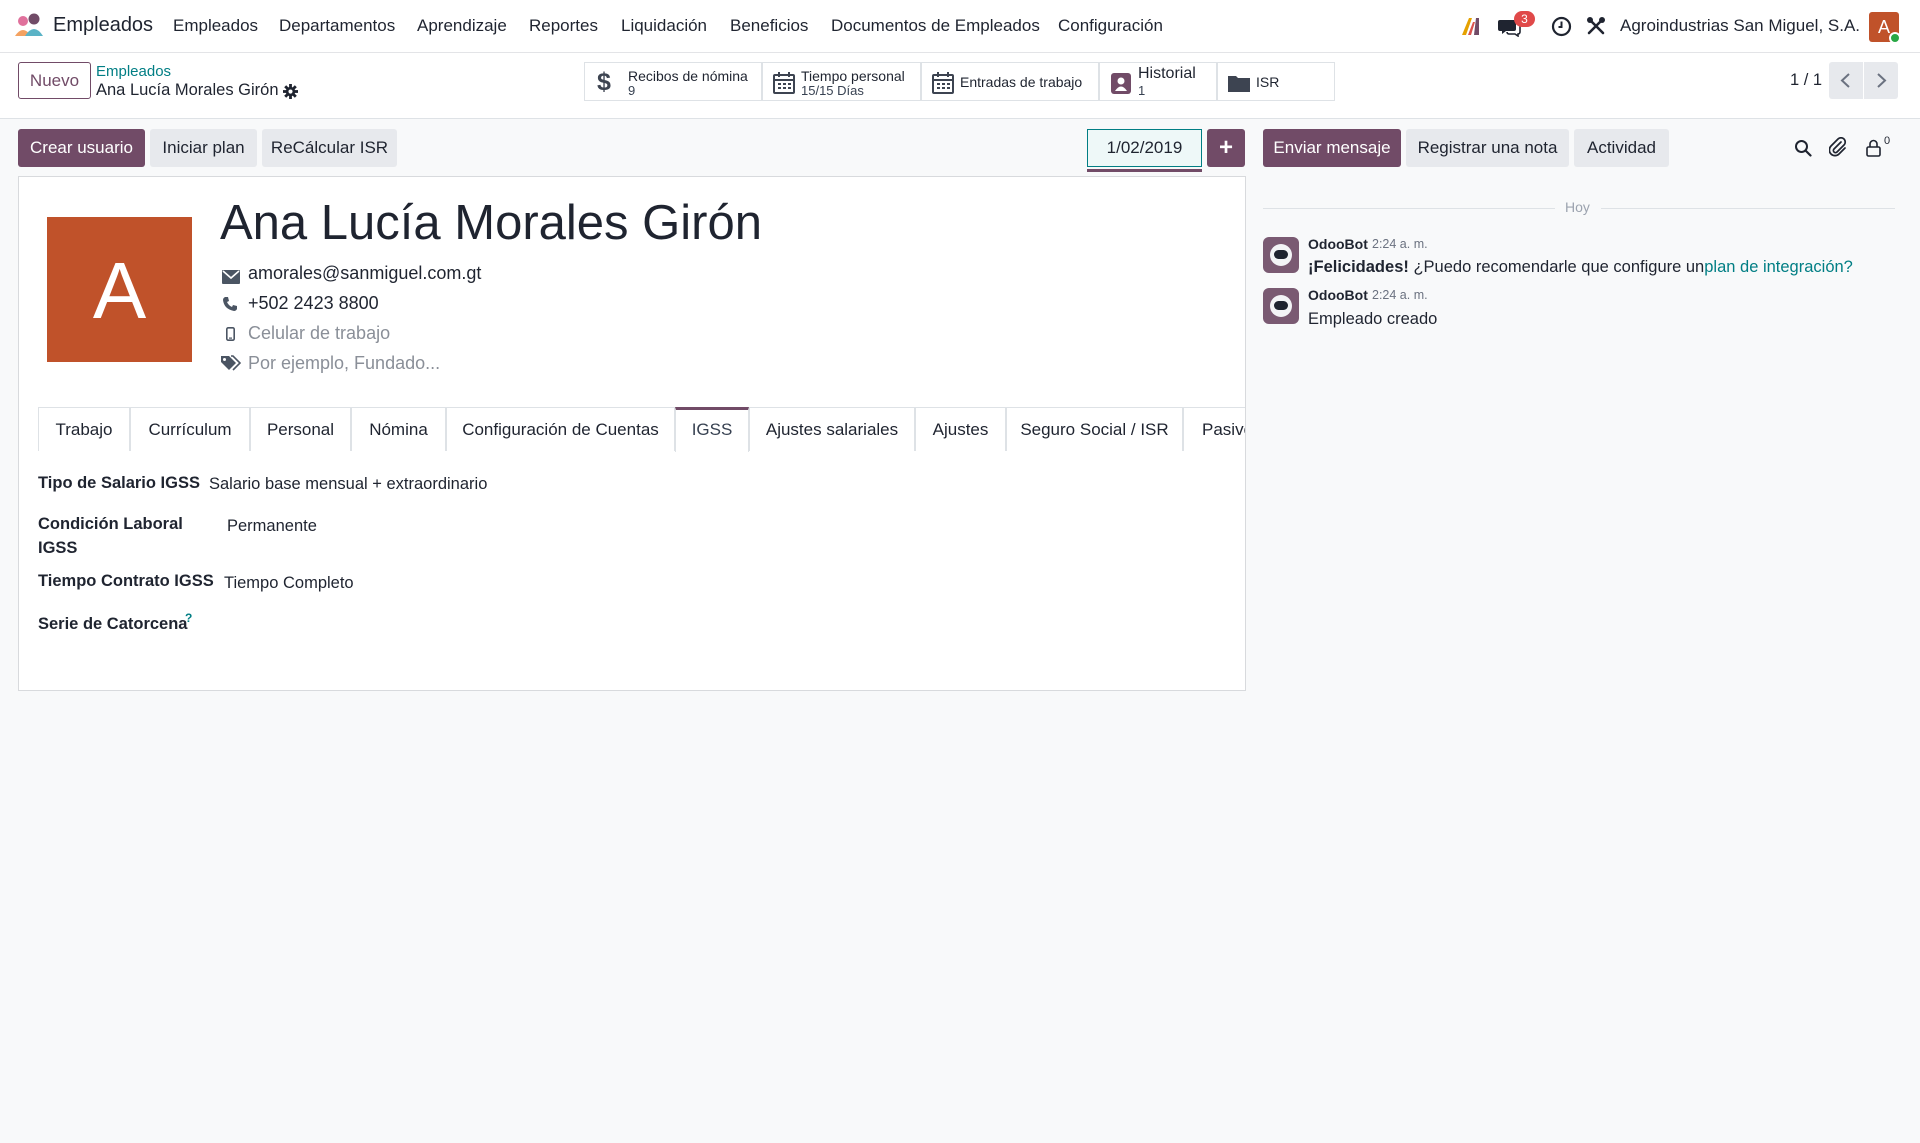 This screenshot has height=1143, width=1920. Describe the element at coordinates (1577, 207) in the screenshot. I see `date-separator: Hoy` at that location.